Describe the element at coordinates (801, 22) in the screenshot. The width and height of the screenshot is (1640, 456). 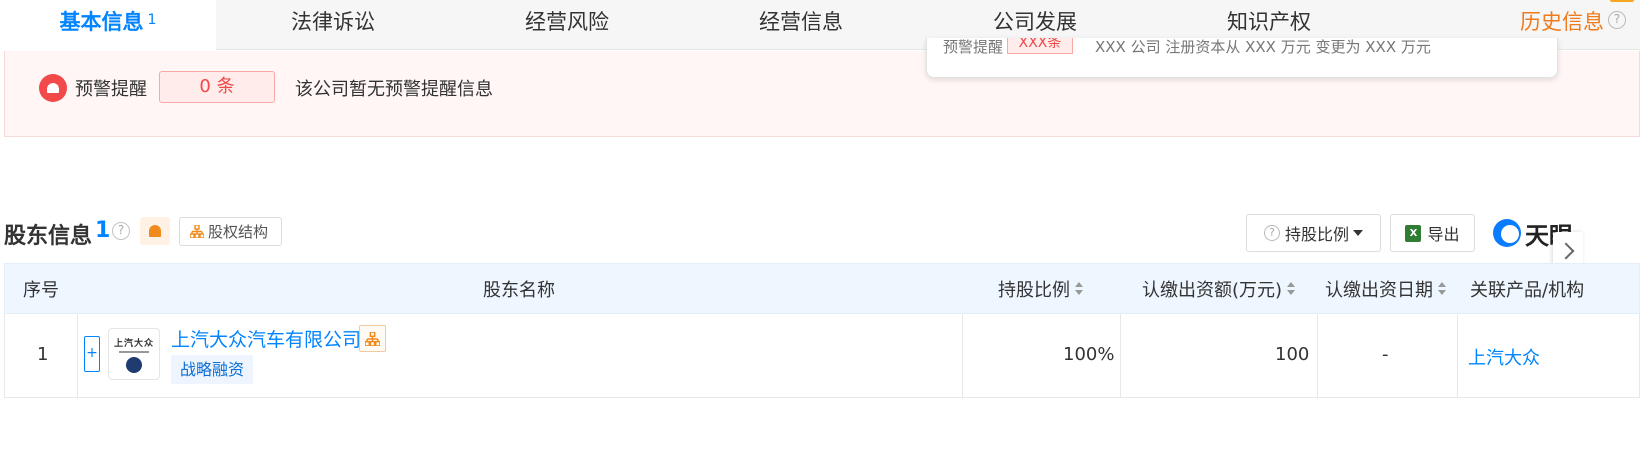
I see `tab-label: 经营信息` at that location.